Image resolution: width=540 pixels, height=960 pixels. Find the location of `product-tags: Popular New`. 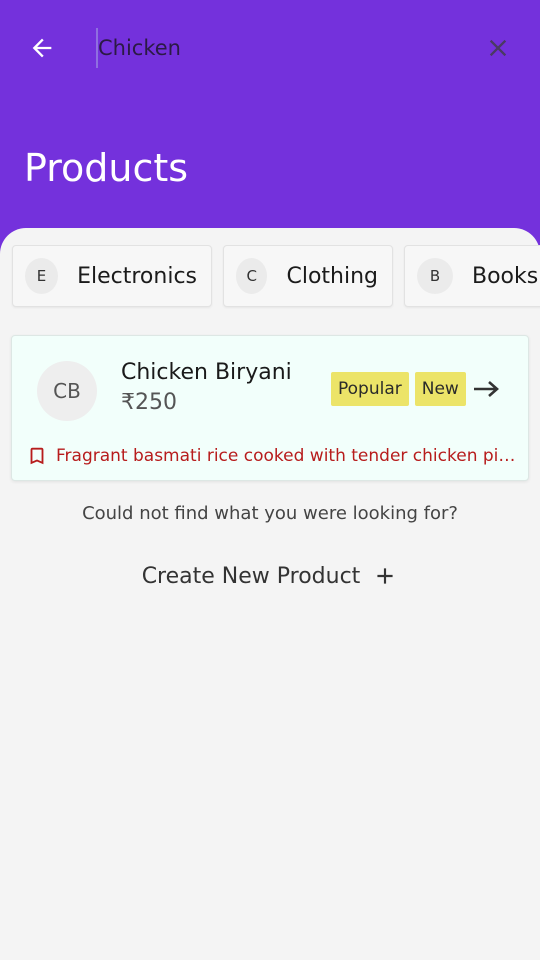

product-tags: Popular New is located at coordinates (398, 389).